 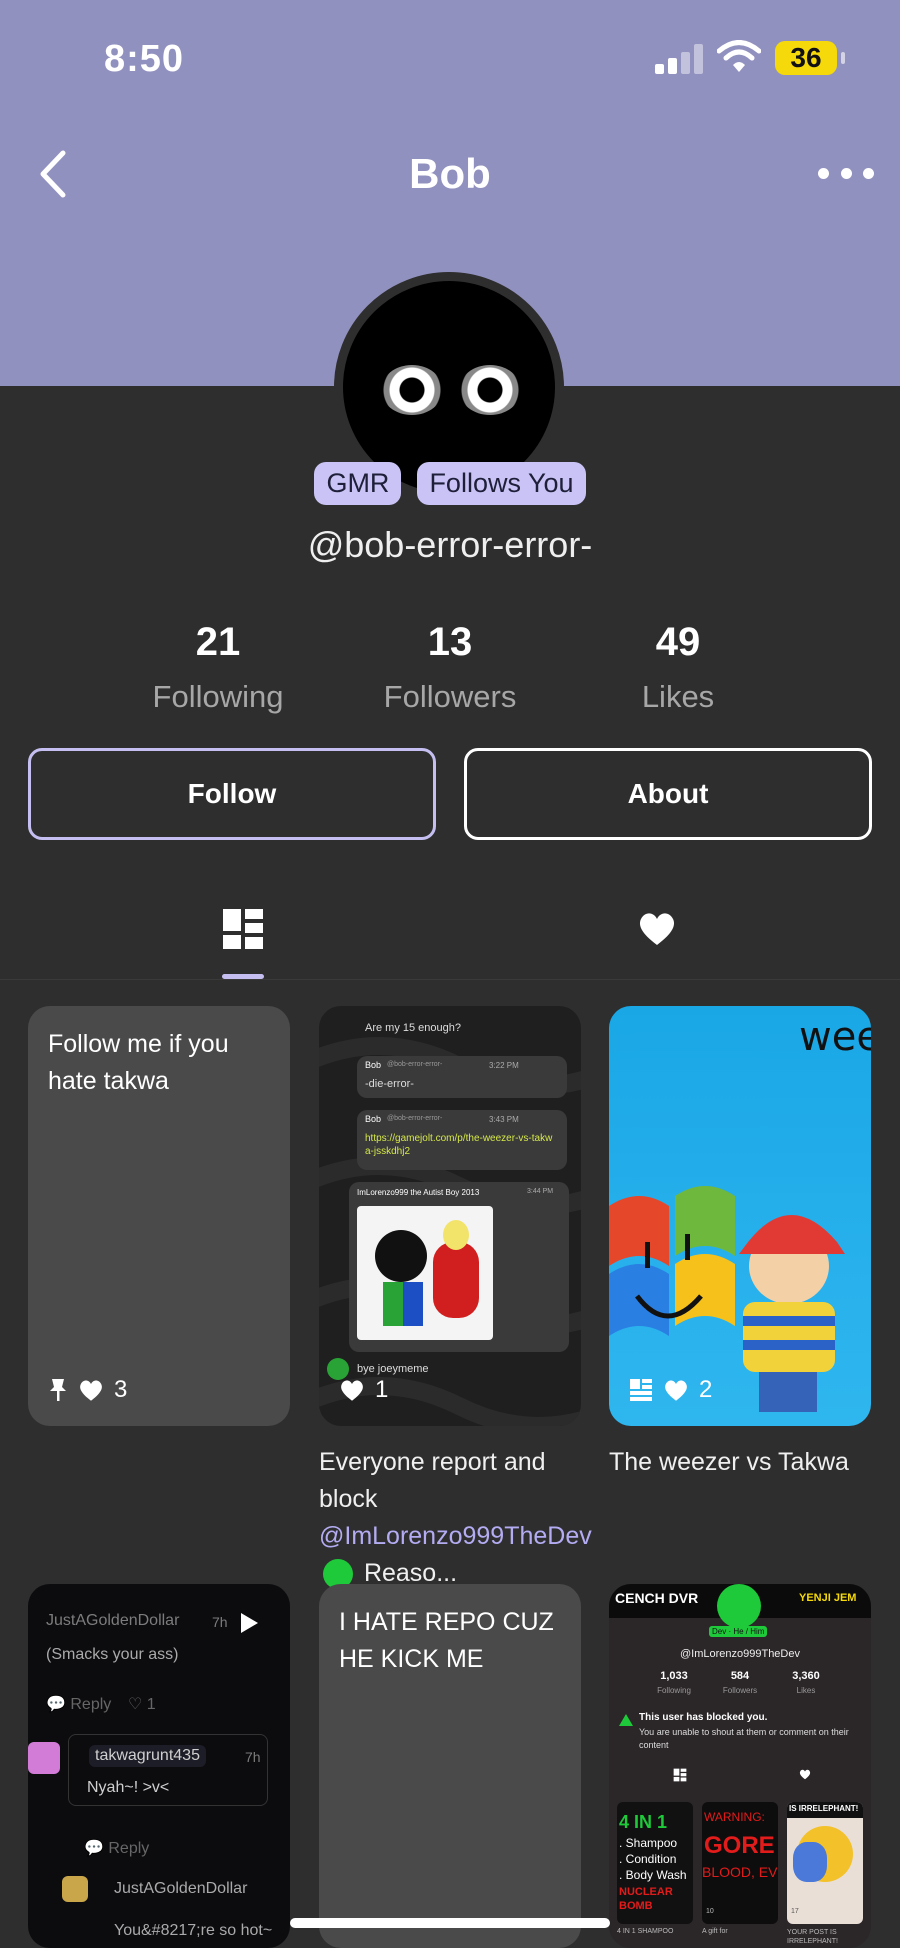 What do you see at coordinates (218, 667) in the screenshot?
I see `stat-following: 21 Following` at bounding box center [218, 667].